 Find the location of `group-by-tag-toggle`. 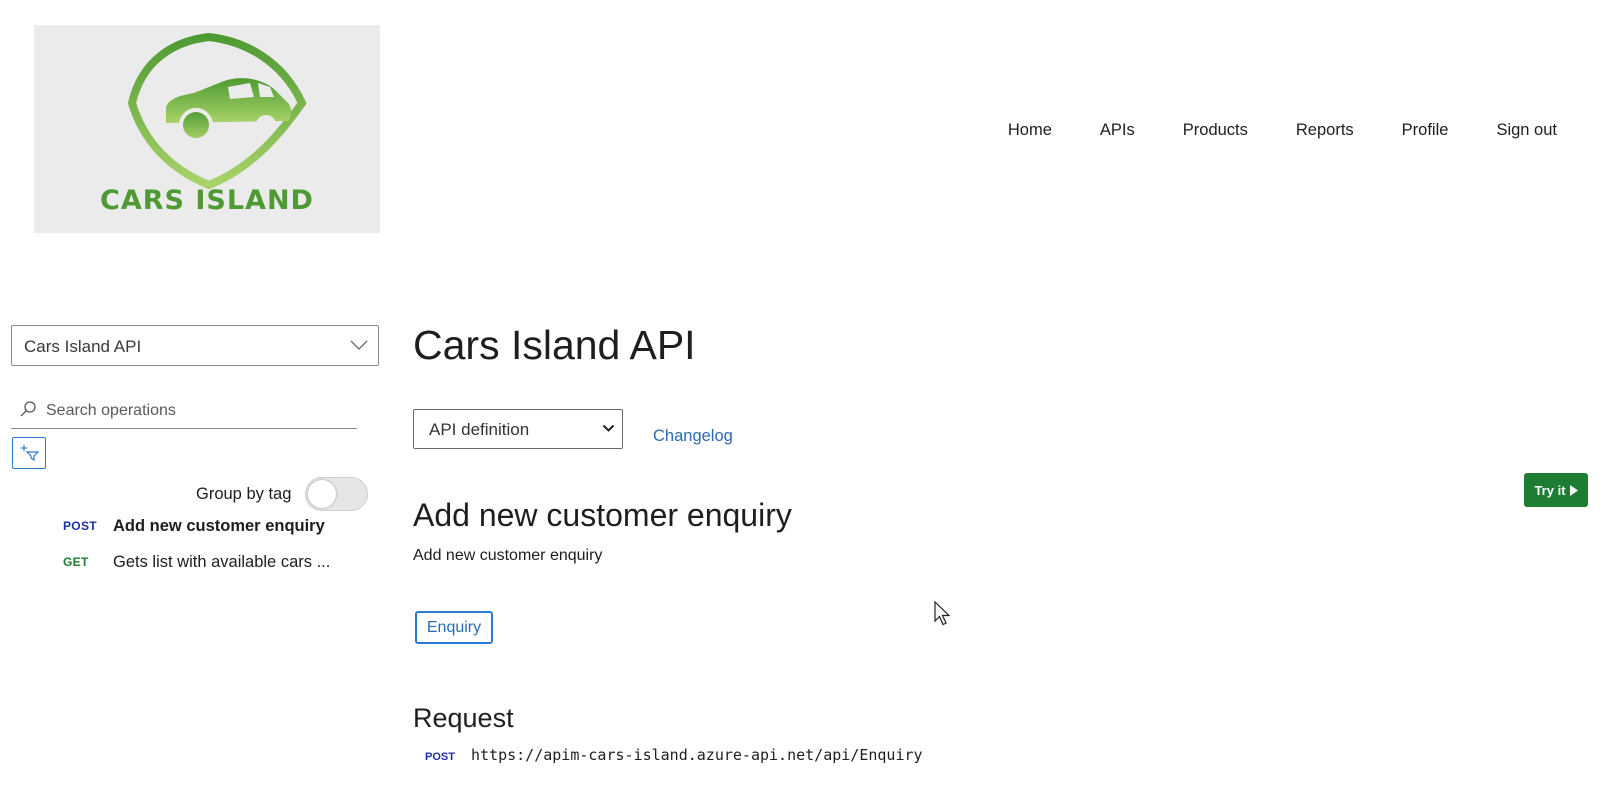

group-by-tag-toggle is located at coordinates (336, 494).